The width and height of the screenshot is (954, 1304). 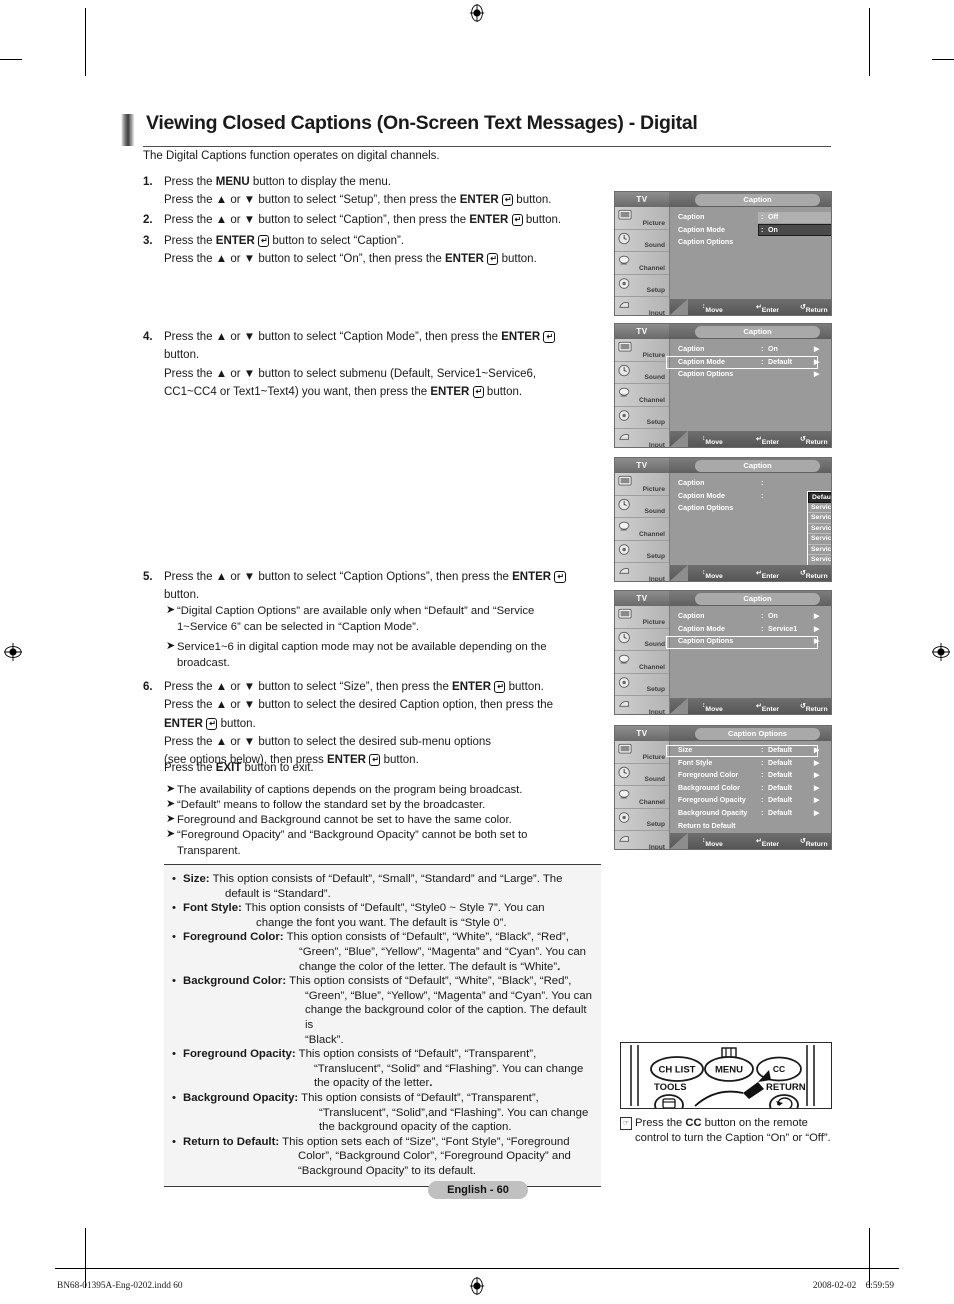 I want to click on osd-row-colon: :, so click(x=762, y=812).